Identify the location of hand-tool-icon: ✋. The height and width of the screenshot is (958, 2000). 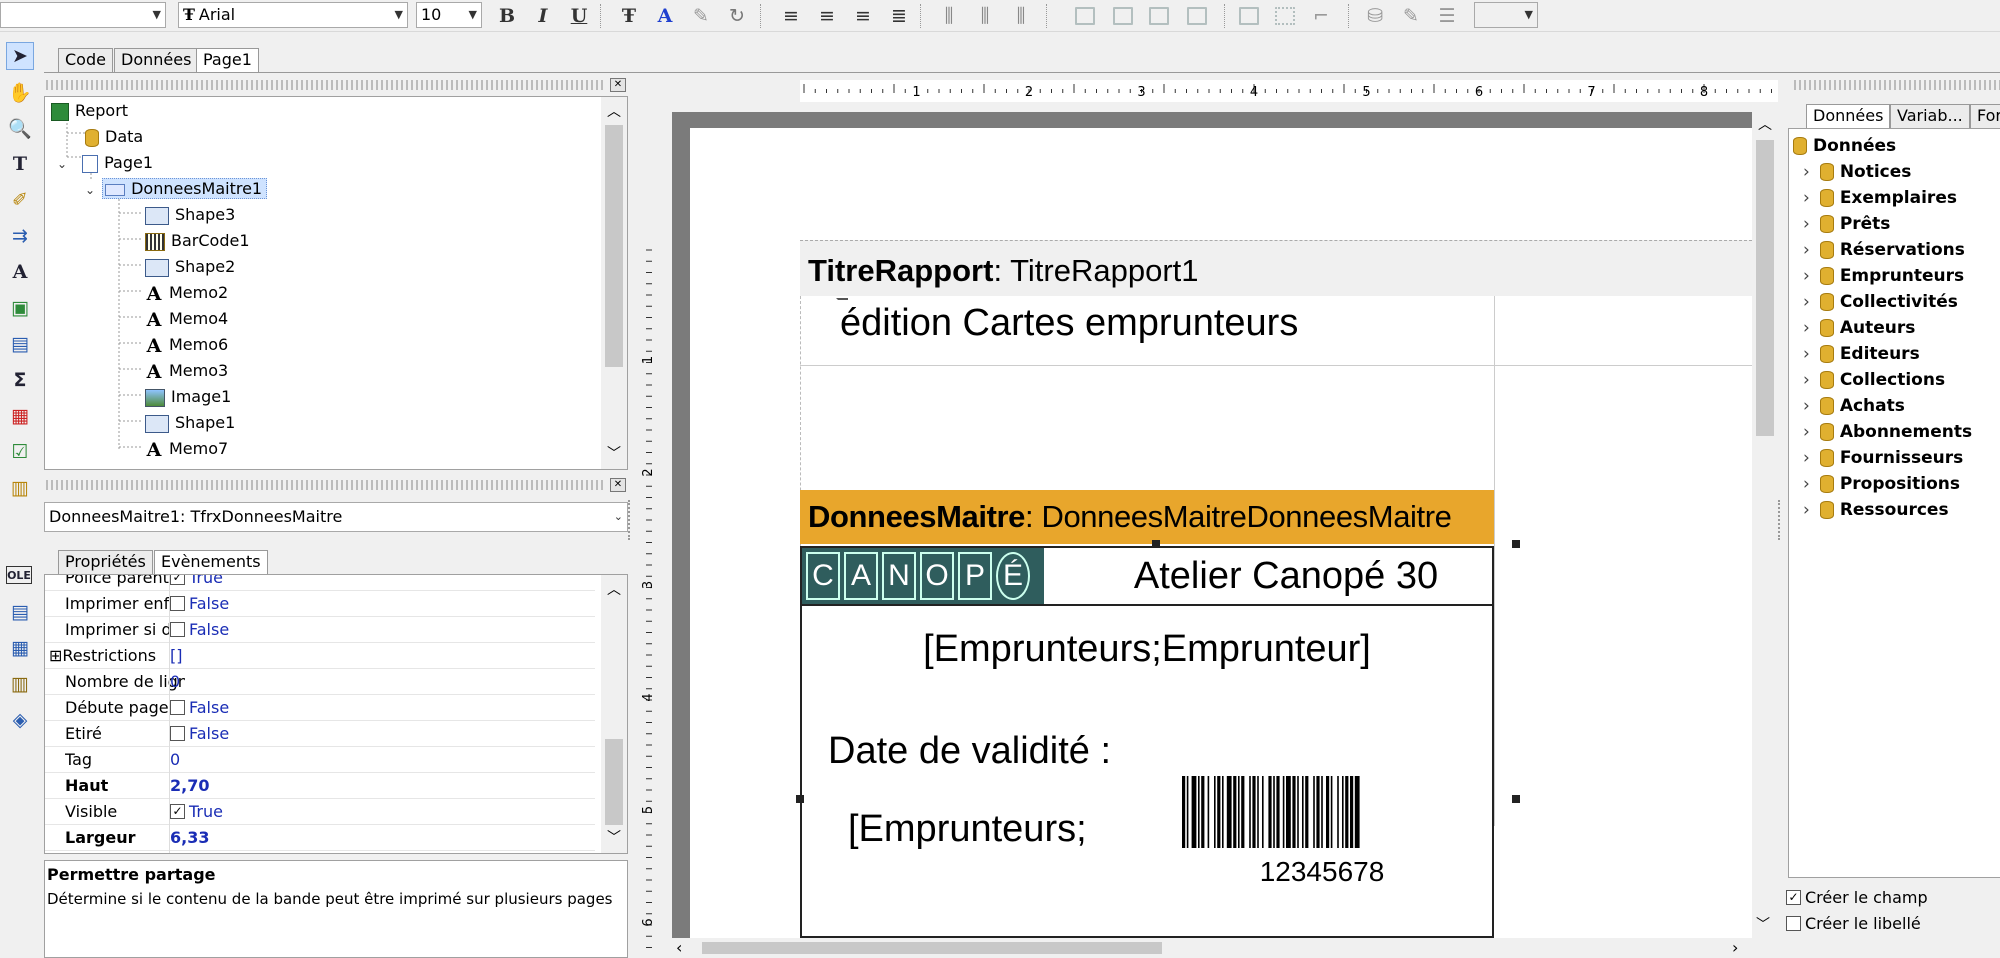
(20, 92).